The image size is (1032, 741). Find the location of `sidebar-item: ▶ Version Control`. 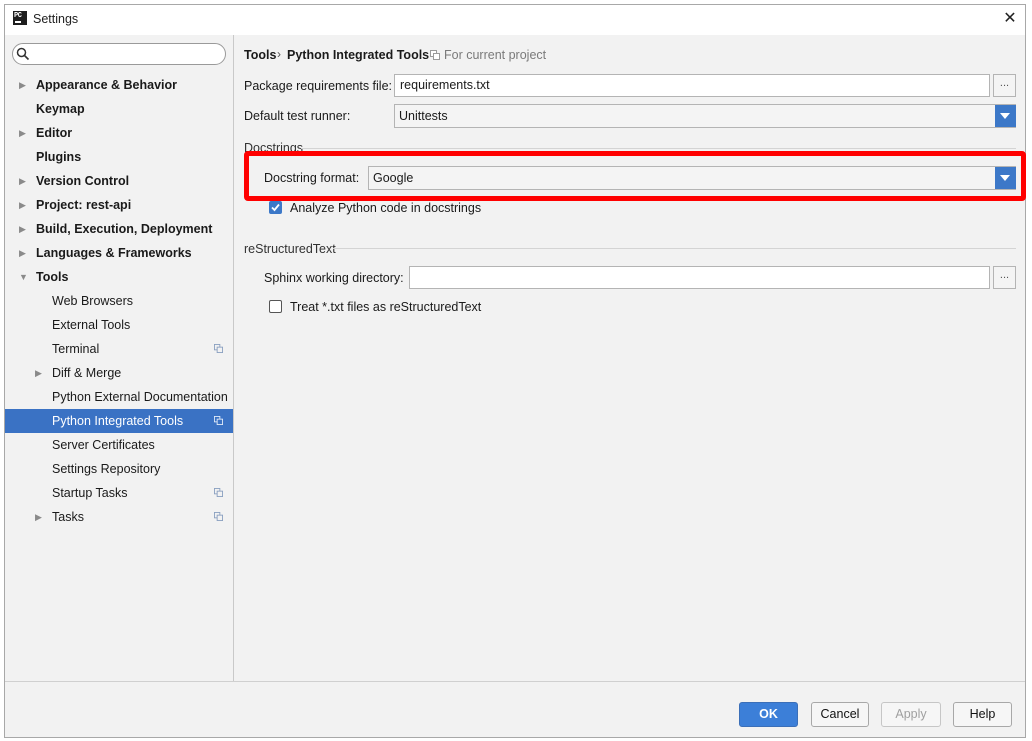

sidebar-item: ▶ Version Control is located at coordinates (119, 181).